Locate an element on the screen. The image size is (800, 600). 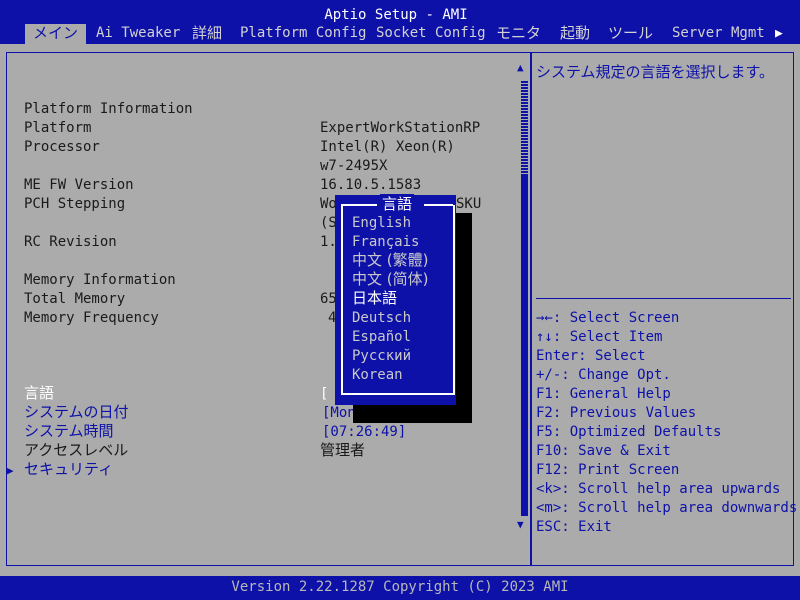
key-hint-scroll-up: <k>: Scroll help area upwards is located at coordinates (658, 489).